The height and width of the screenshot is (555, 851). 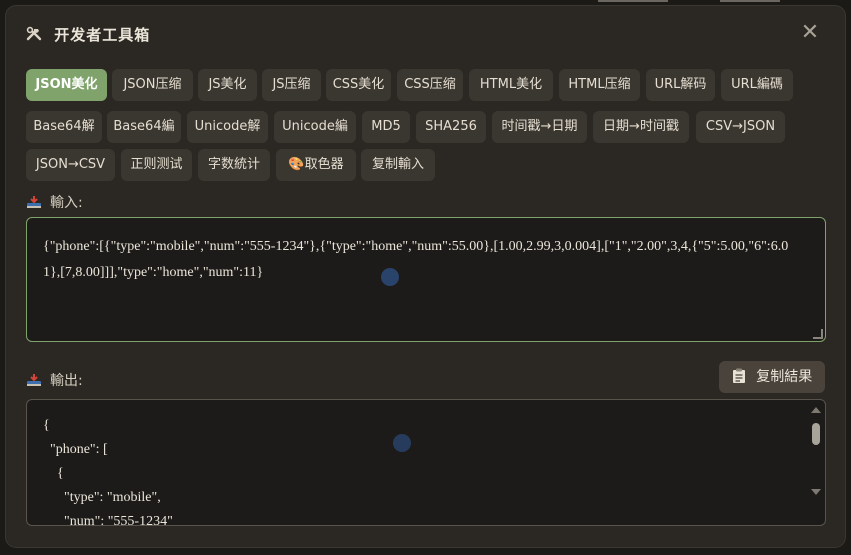 I want to click on scroll-thumb, so click(x=816, y=434).